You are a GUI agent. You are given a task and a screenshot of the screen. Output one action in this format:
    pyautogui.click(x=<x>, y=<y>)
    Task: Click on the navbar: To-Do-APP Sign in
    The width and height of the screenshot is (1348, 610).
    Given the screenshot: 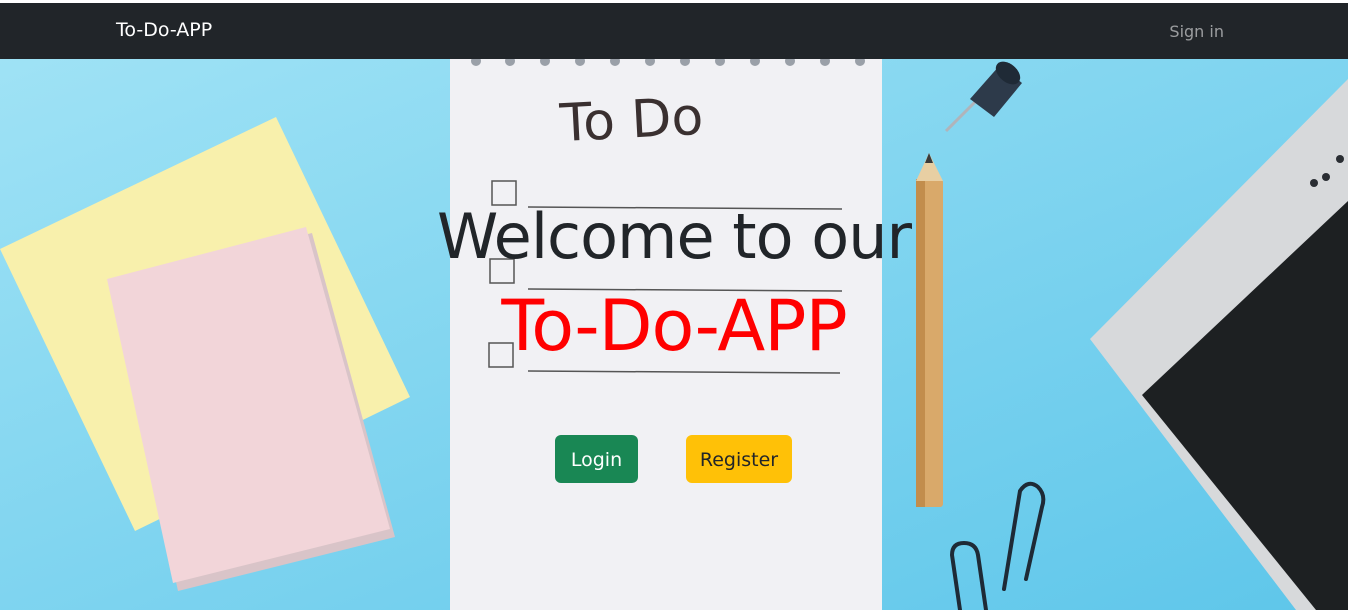 What is the action you would take?
    pyautogui.click(x=674, y=31)
    